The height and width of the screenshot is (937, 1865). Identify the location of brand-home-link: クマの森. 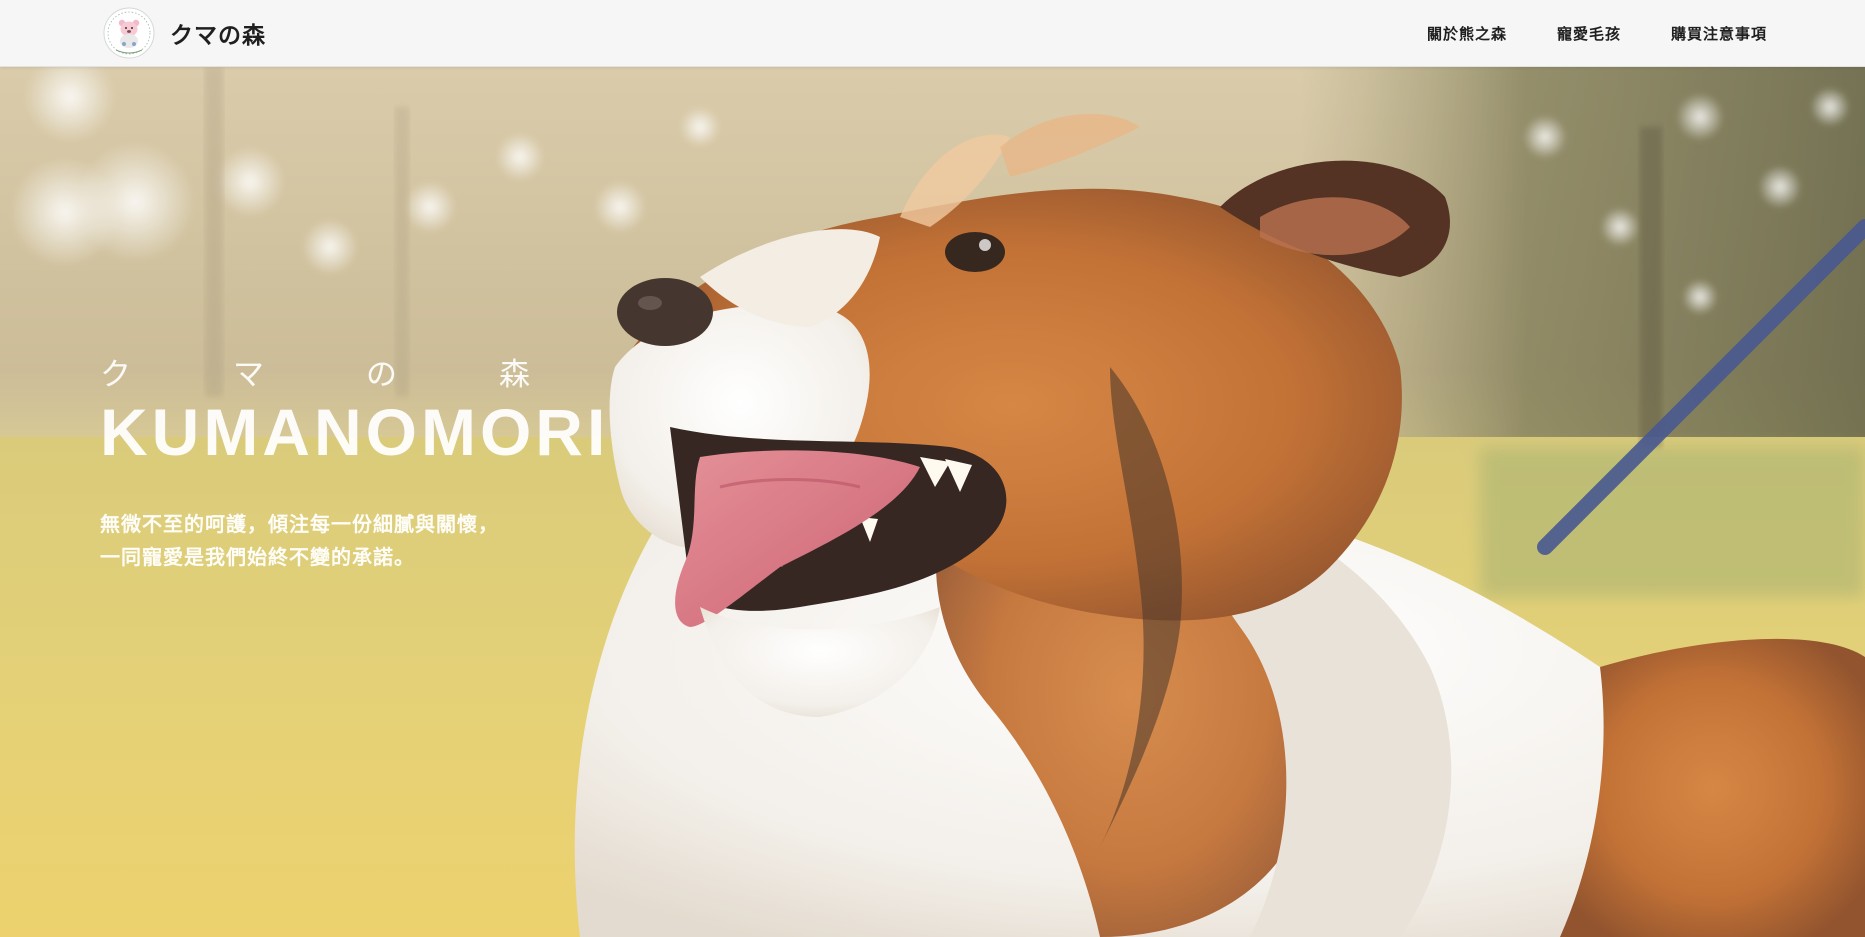
(184, 33).